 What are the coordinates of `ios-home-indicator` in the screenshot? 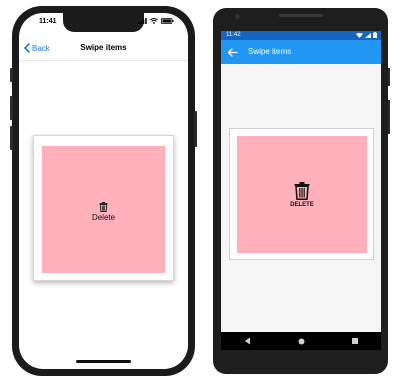 It's located at (103, 361).